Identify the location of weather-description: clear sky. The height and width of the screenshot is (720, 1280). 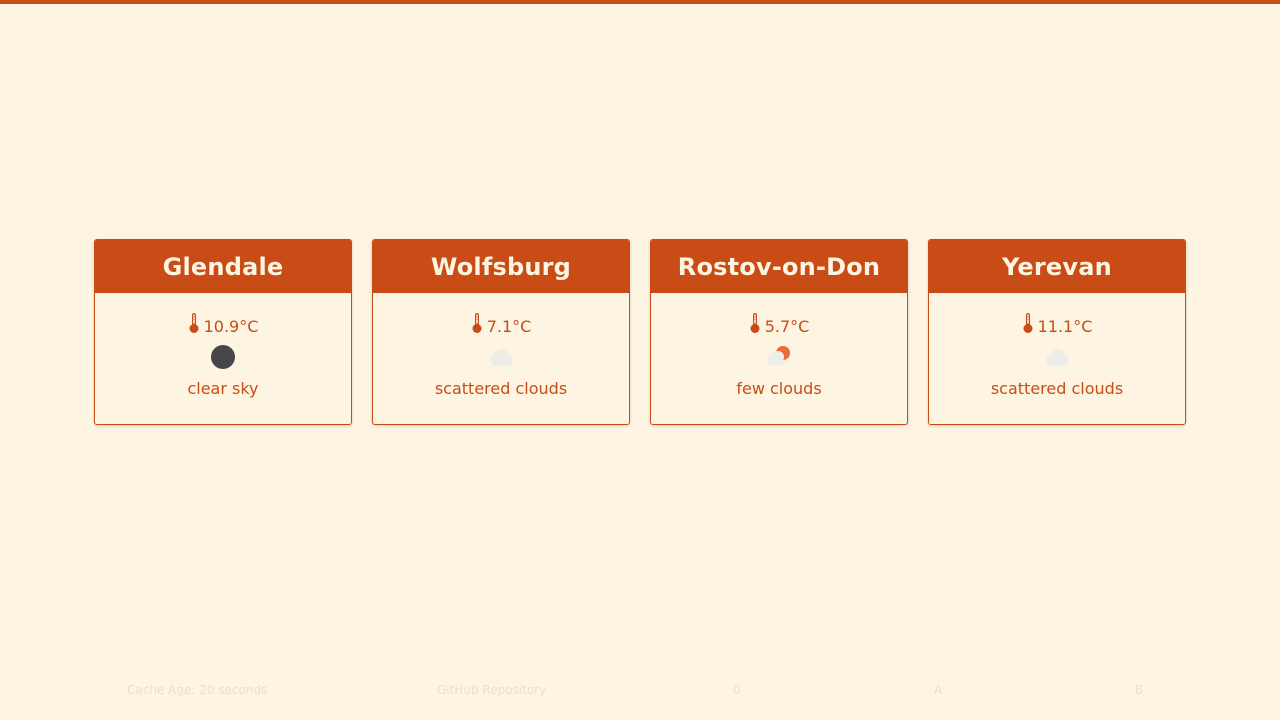
(223, 388).